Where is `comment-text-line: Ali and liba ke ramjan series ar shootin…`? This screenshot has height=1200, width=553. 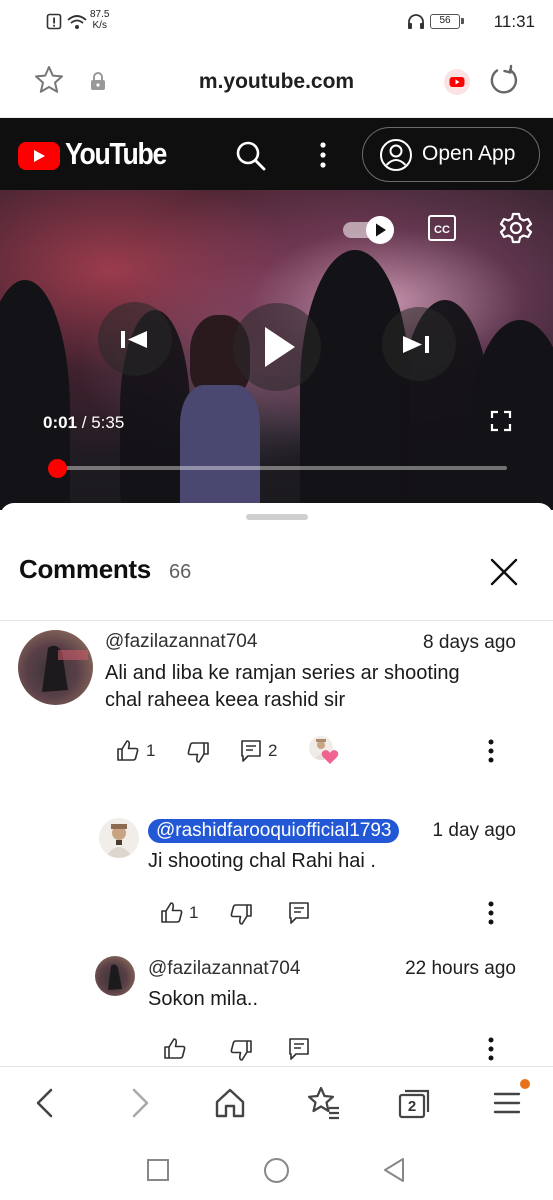
comment-text-line: Ali and liba ke ramjan series ar shootin… is located at coordinates (282, 673).